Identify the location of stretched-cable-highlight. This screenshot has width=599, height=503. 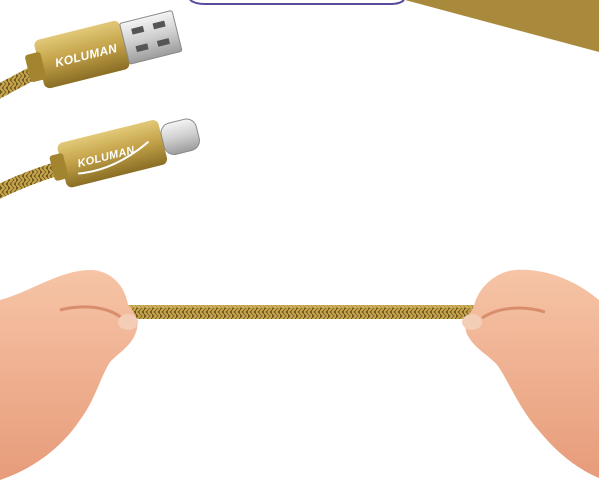
(300, 306).